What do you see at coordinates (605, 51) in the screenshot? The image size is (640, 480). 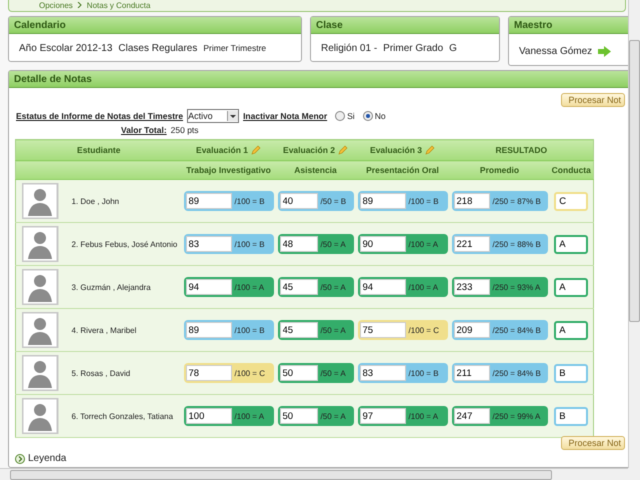 I see `arrow-right-icon` at bounding box center [605, 51].